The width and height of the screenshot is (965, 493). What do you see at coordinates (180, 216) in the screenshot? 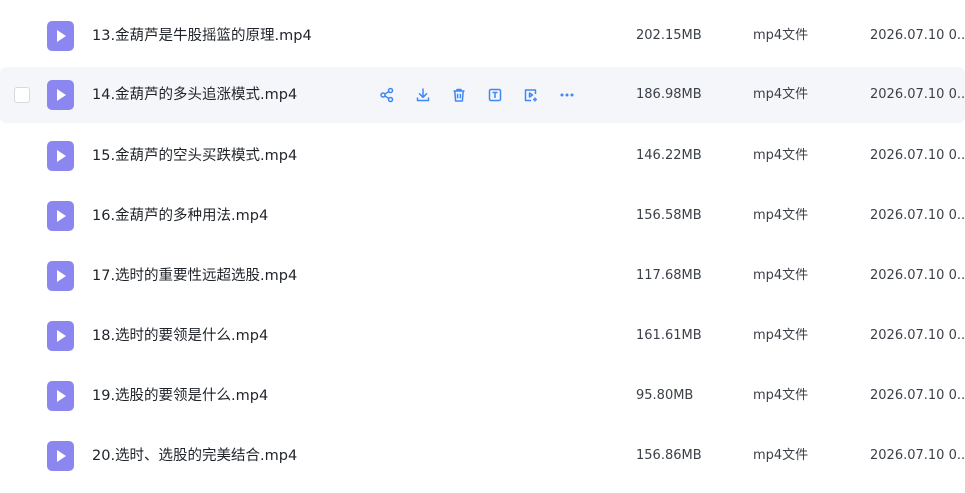
I see `file-name: 16.金葫芦的多种用法.mp4` at bounding box center [180, 216].